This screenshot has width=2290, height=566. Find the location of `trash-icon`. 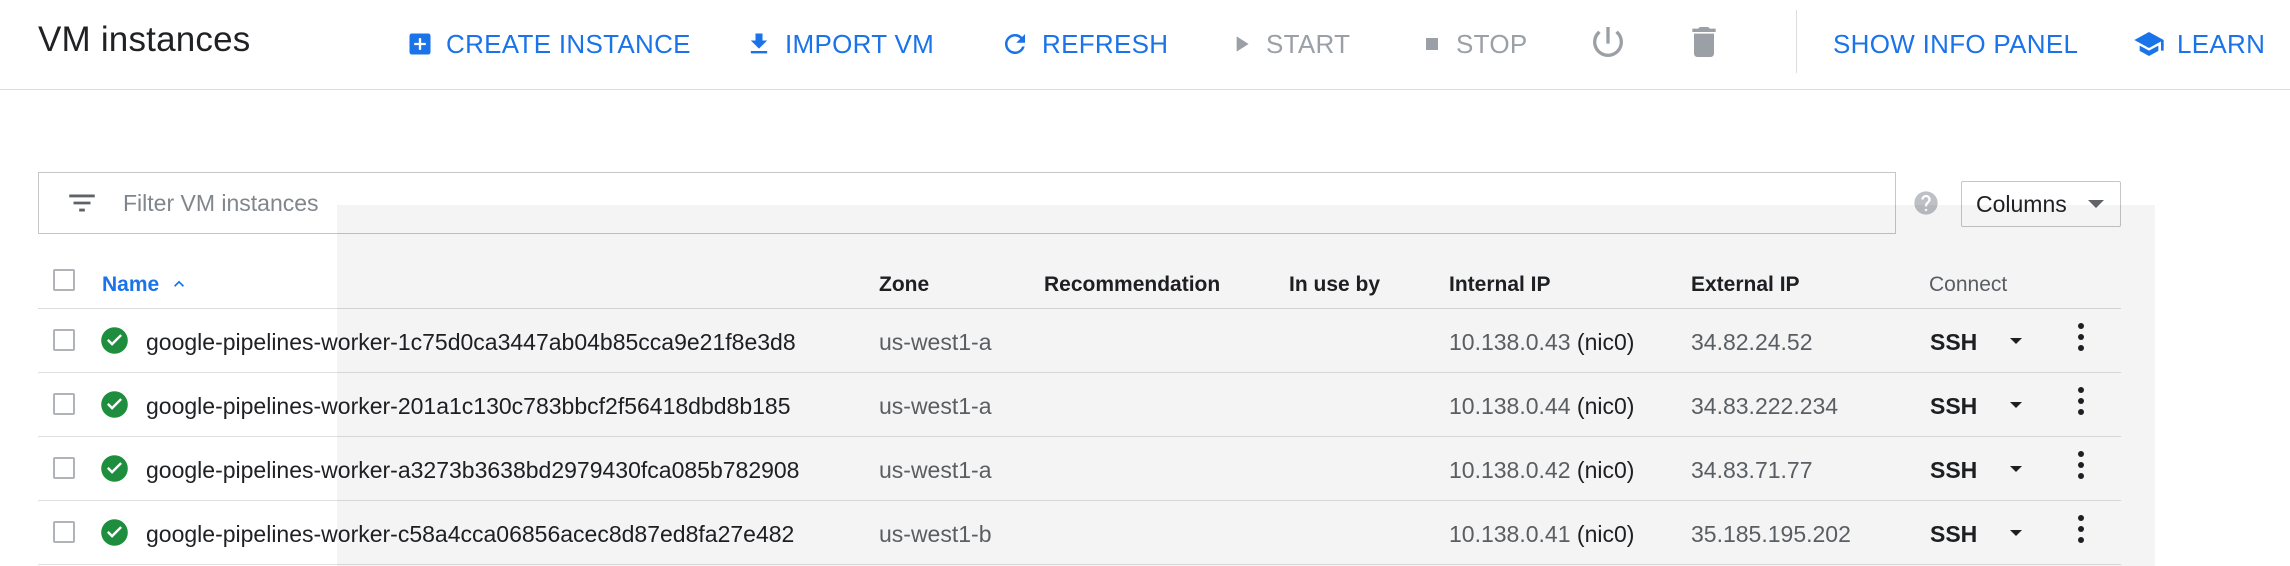

trash-icon is located at coordinates (1704, 42).